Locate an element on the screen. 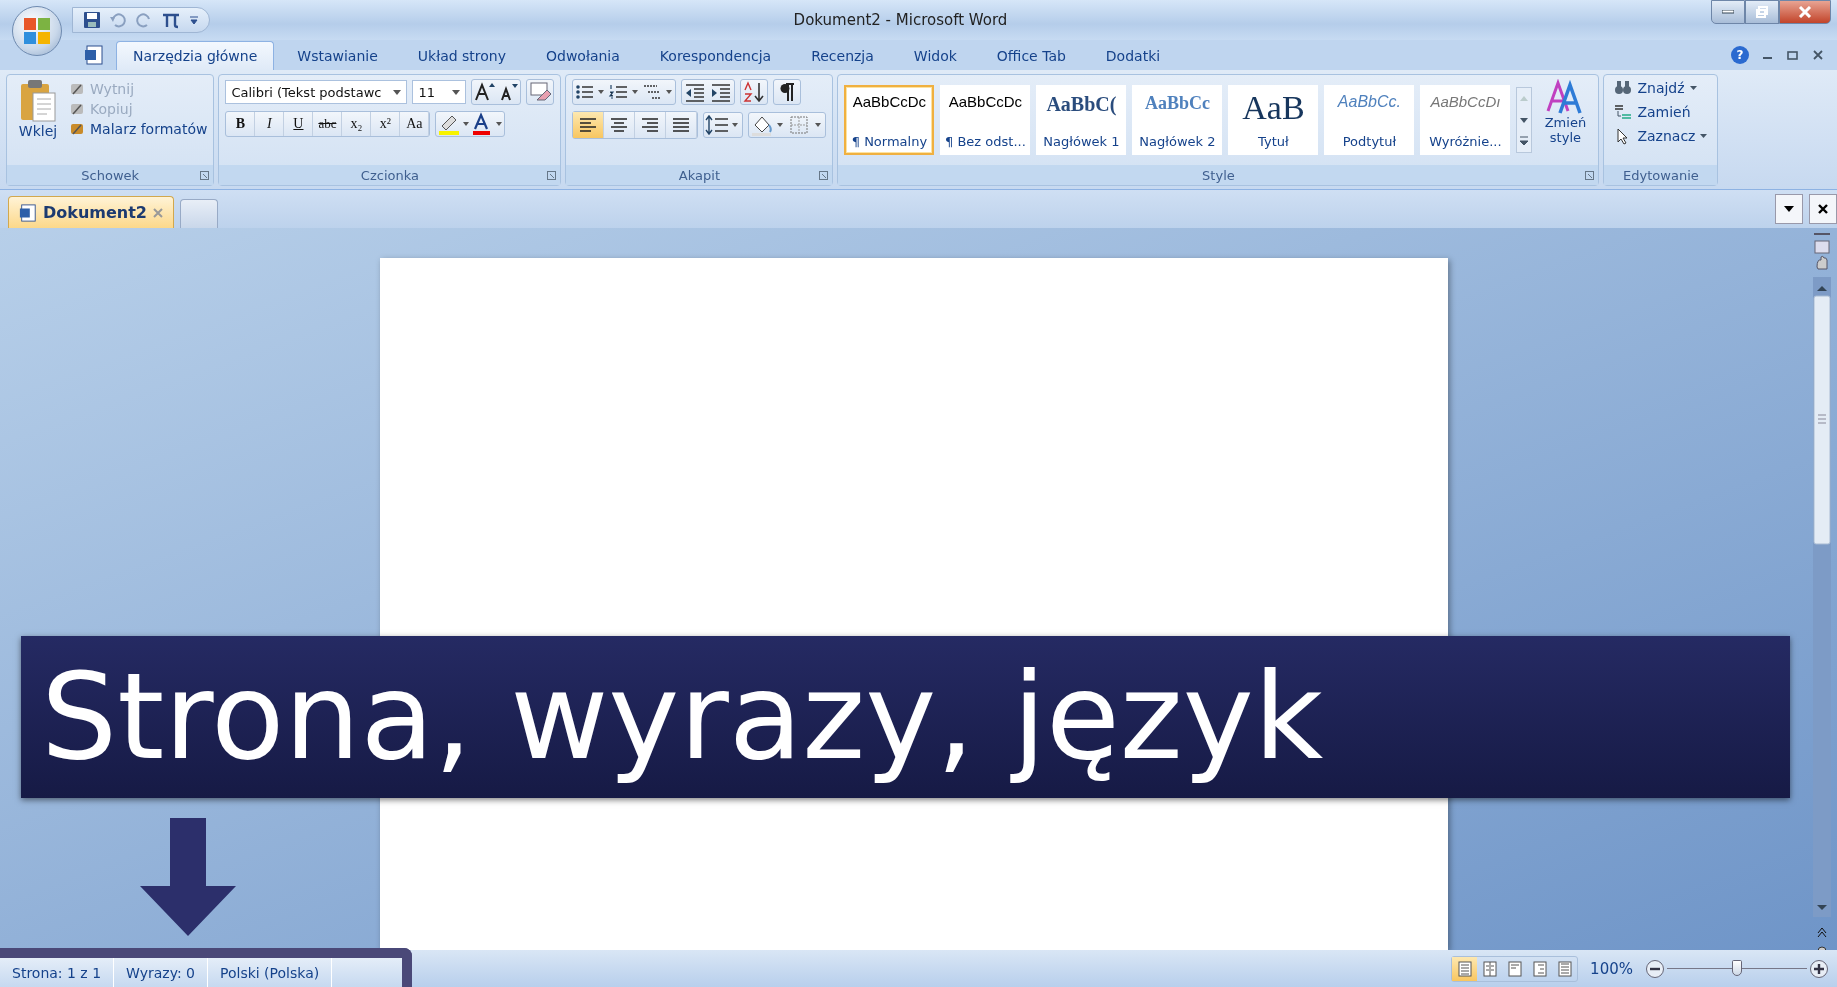  clipboard-icon is located at coordinates (38, 101).